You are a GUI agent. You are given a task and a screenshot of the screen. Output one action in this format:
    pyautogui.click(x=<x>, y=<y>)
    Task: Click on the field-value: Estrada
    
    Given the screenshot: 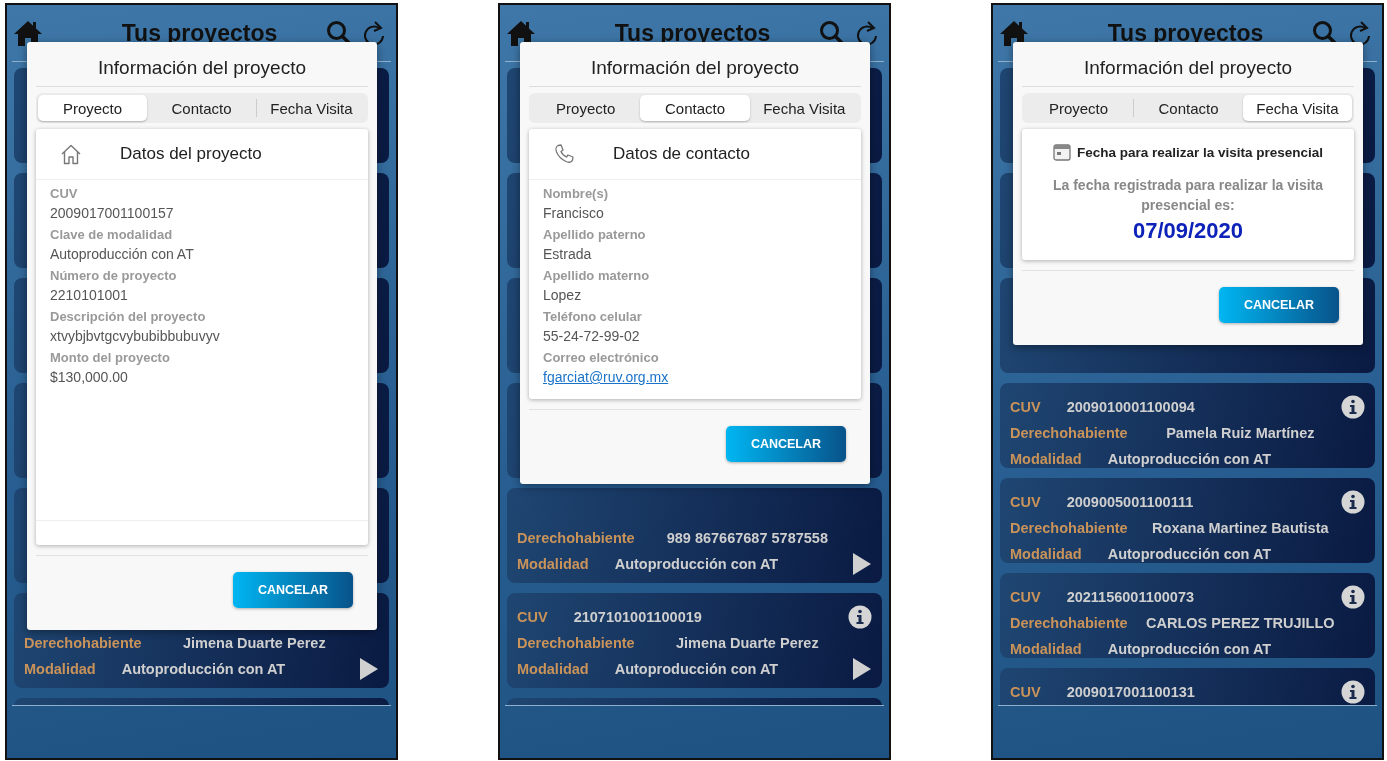 What is the action you would take?
    pyautogui.click(x=567, y=254)
    